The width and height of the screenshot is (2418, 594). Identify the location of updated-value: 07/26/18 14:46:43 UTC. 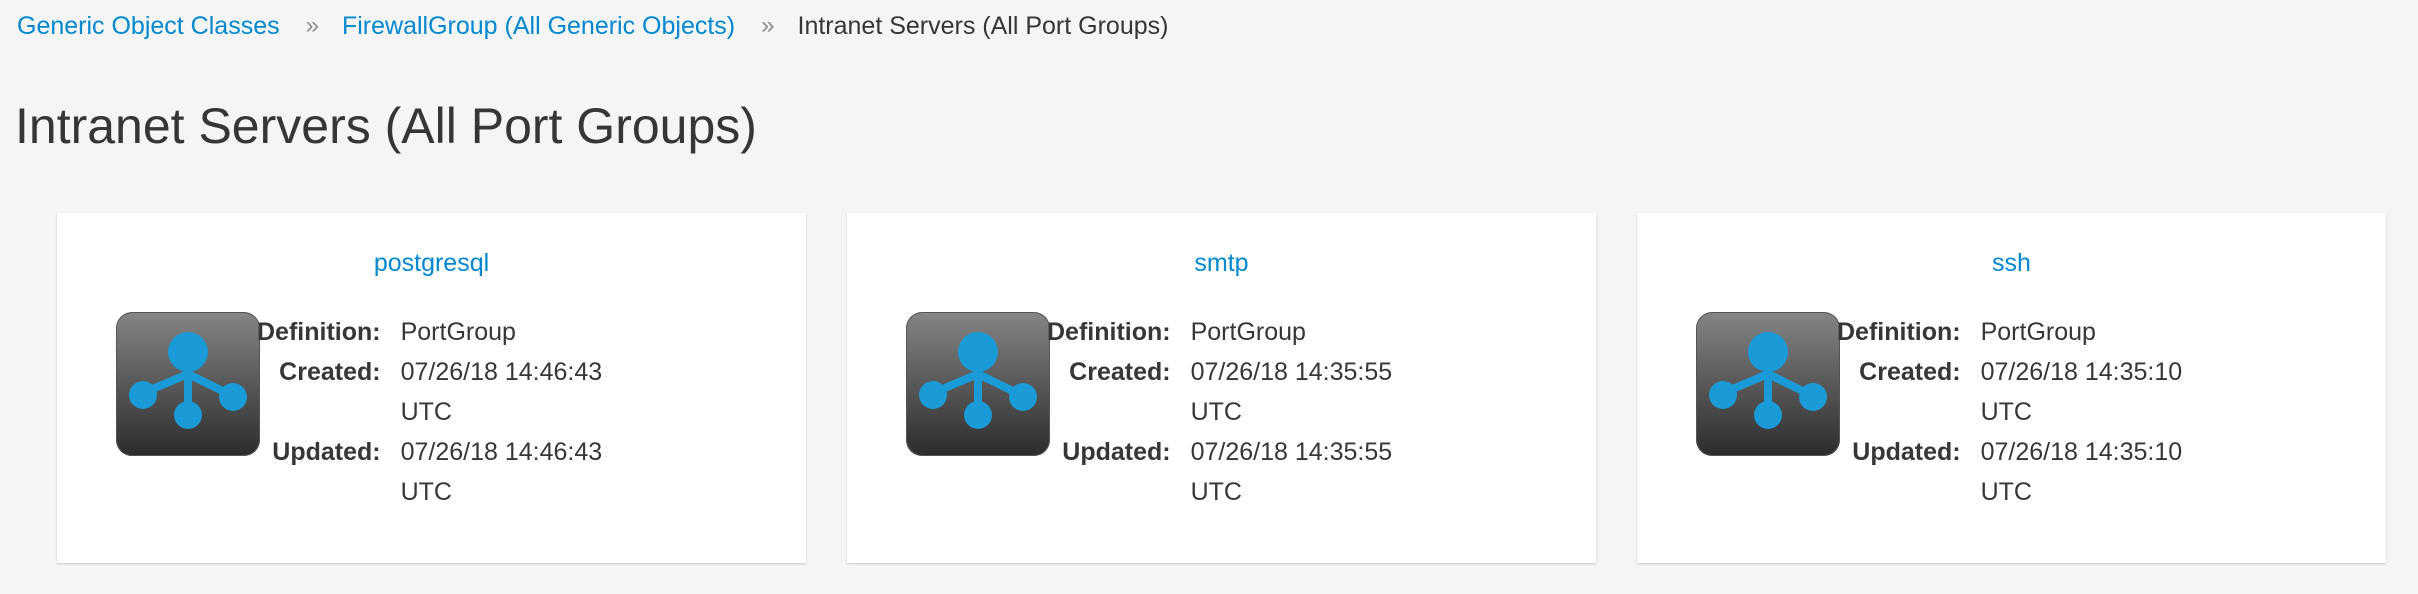
(501, 472).